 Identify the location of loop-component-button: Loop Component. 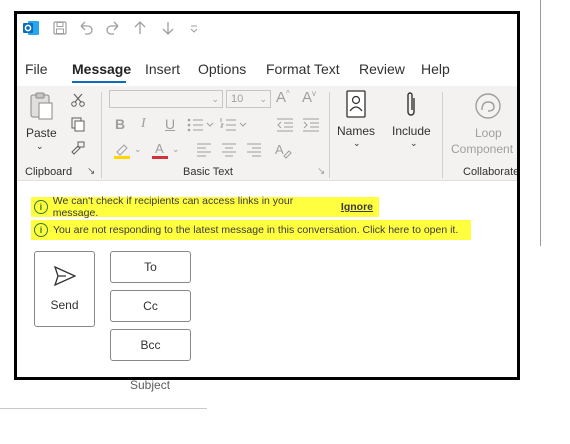
(483, 123).